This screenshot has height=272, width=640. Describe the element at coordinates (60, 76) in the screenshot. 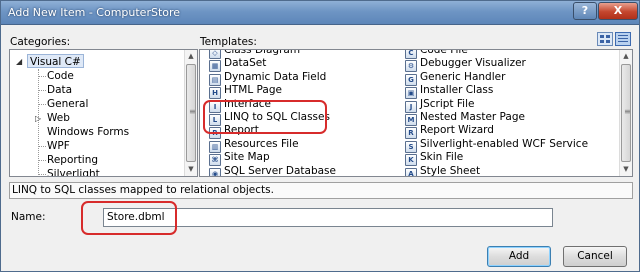

I see `tree-item-code: Code` at that location.